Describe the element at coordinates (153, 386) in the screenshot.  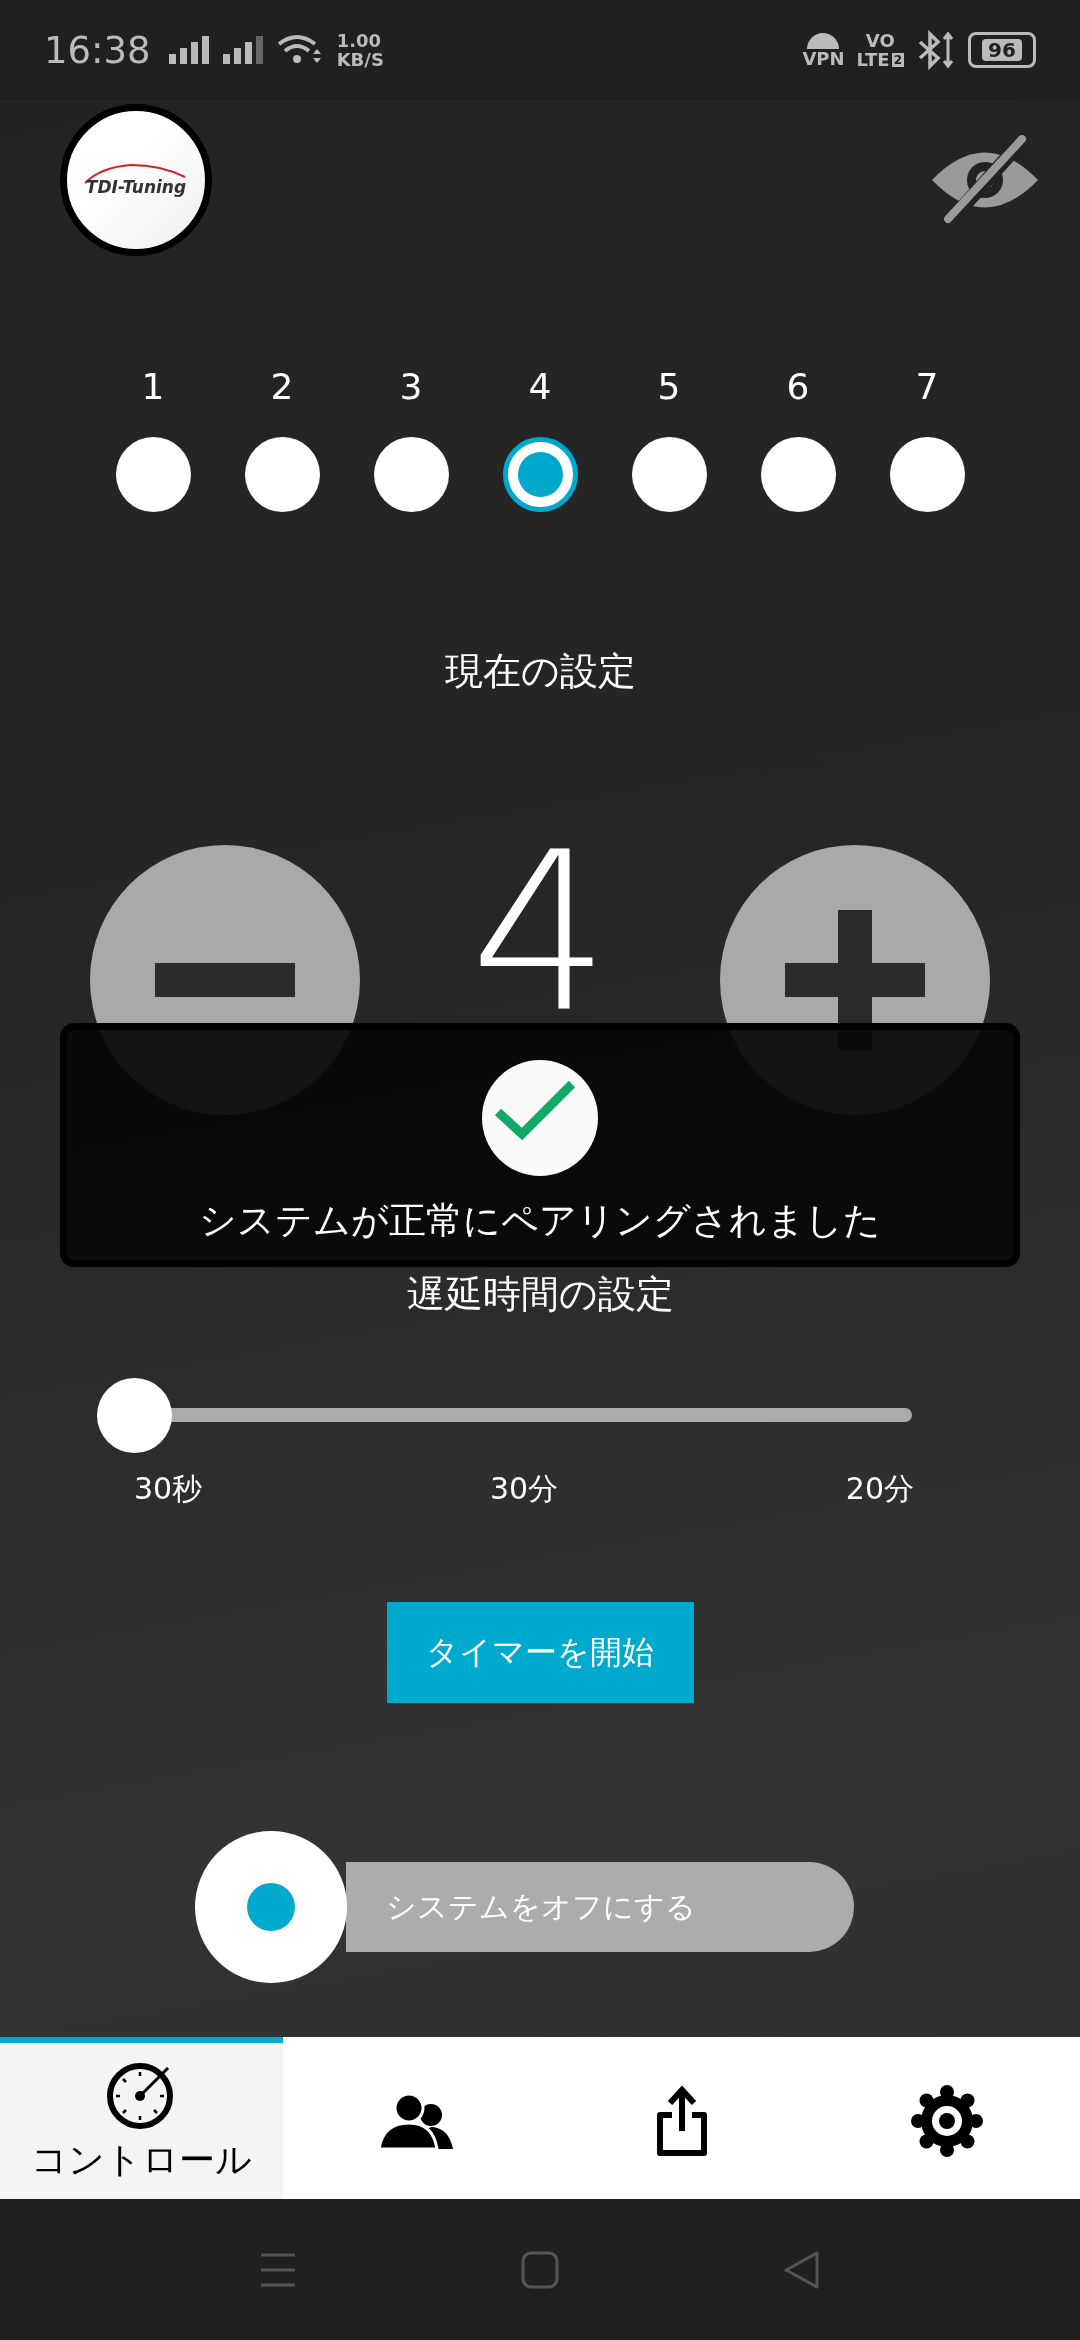
I see `step-number: 1` at that location.